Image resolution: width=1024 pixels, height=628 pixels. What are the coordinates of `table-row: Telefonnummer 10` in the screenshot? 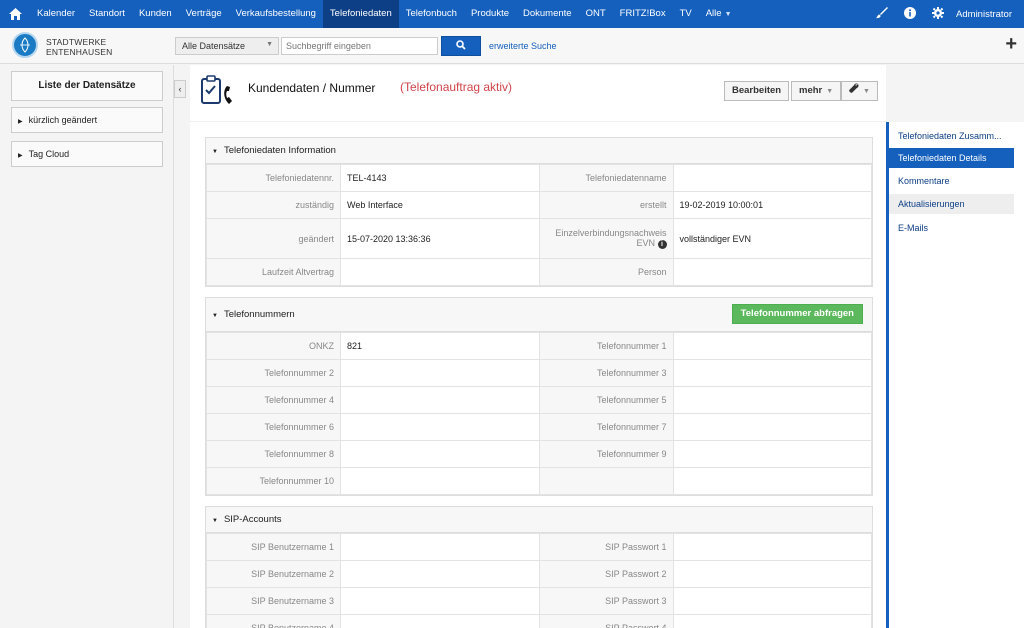 It's located at (539, 481).